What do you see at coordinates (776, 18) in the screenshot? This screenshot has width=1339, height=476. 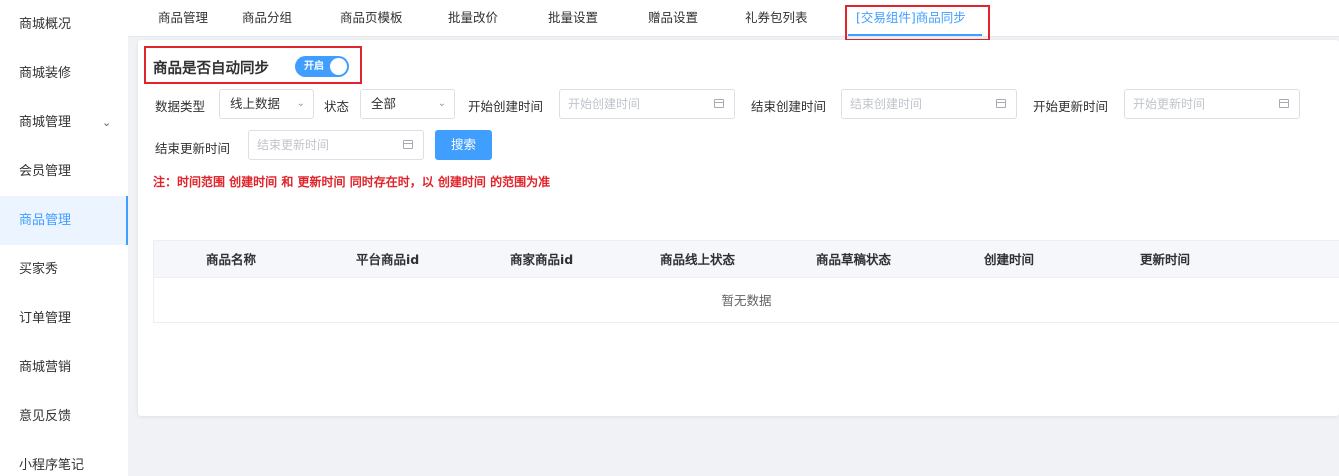 I see `tab-coupon-pack-list: 礼券包列表` at bounding box center [776, 18].